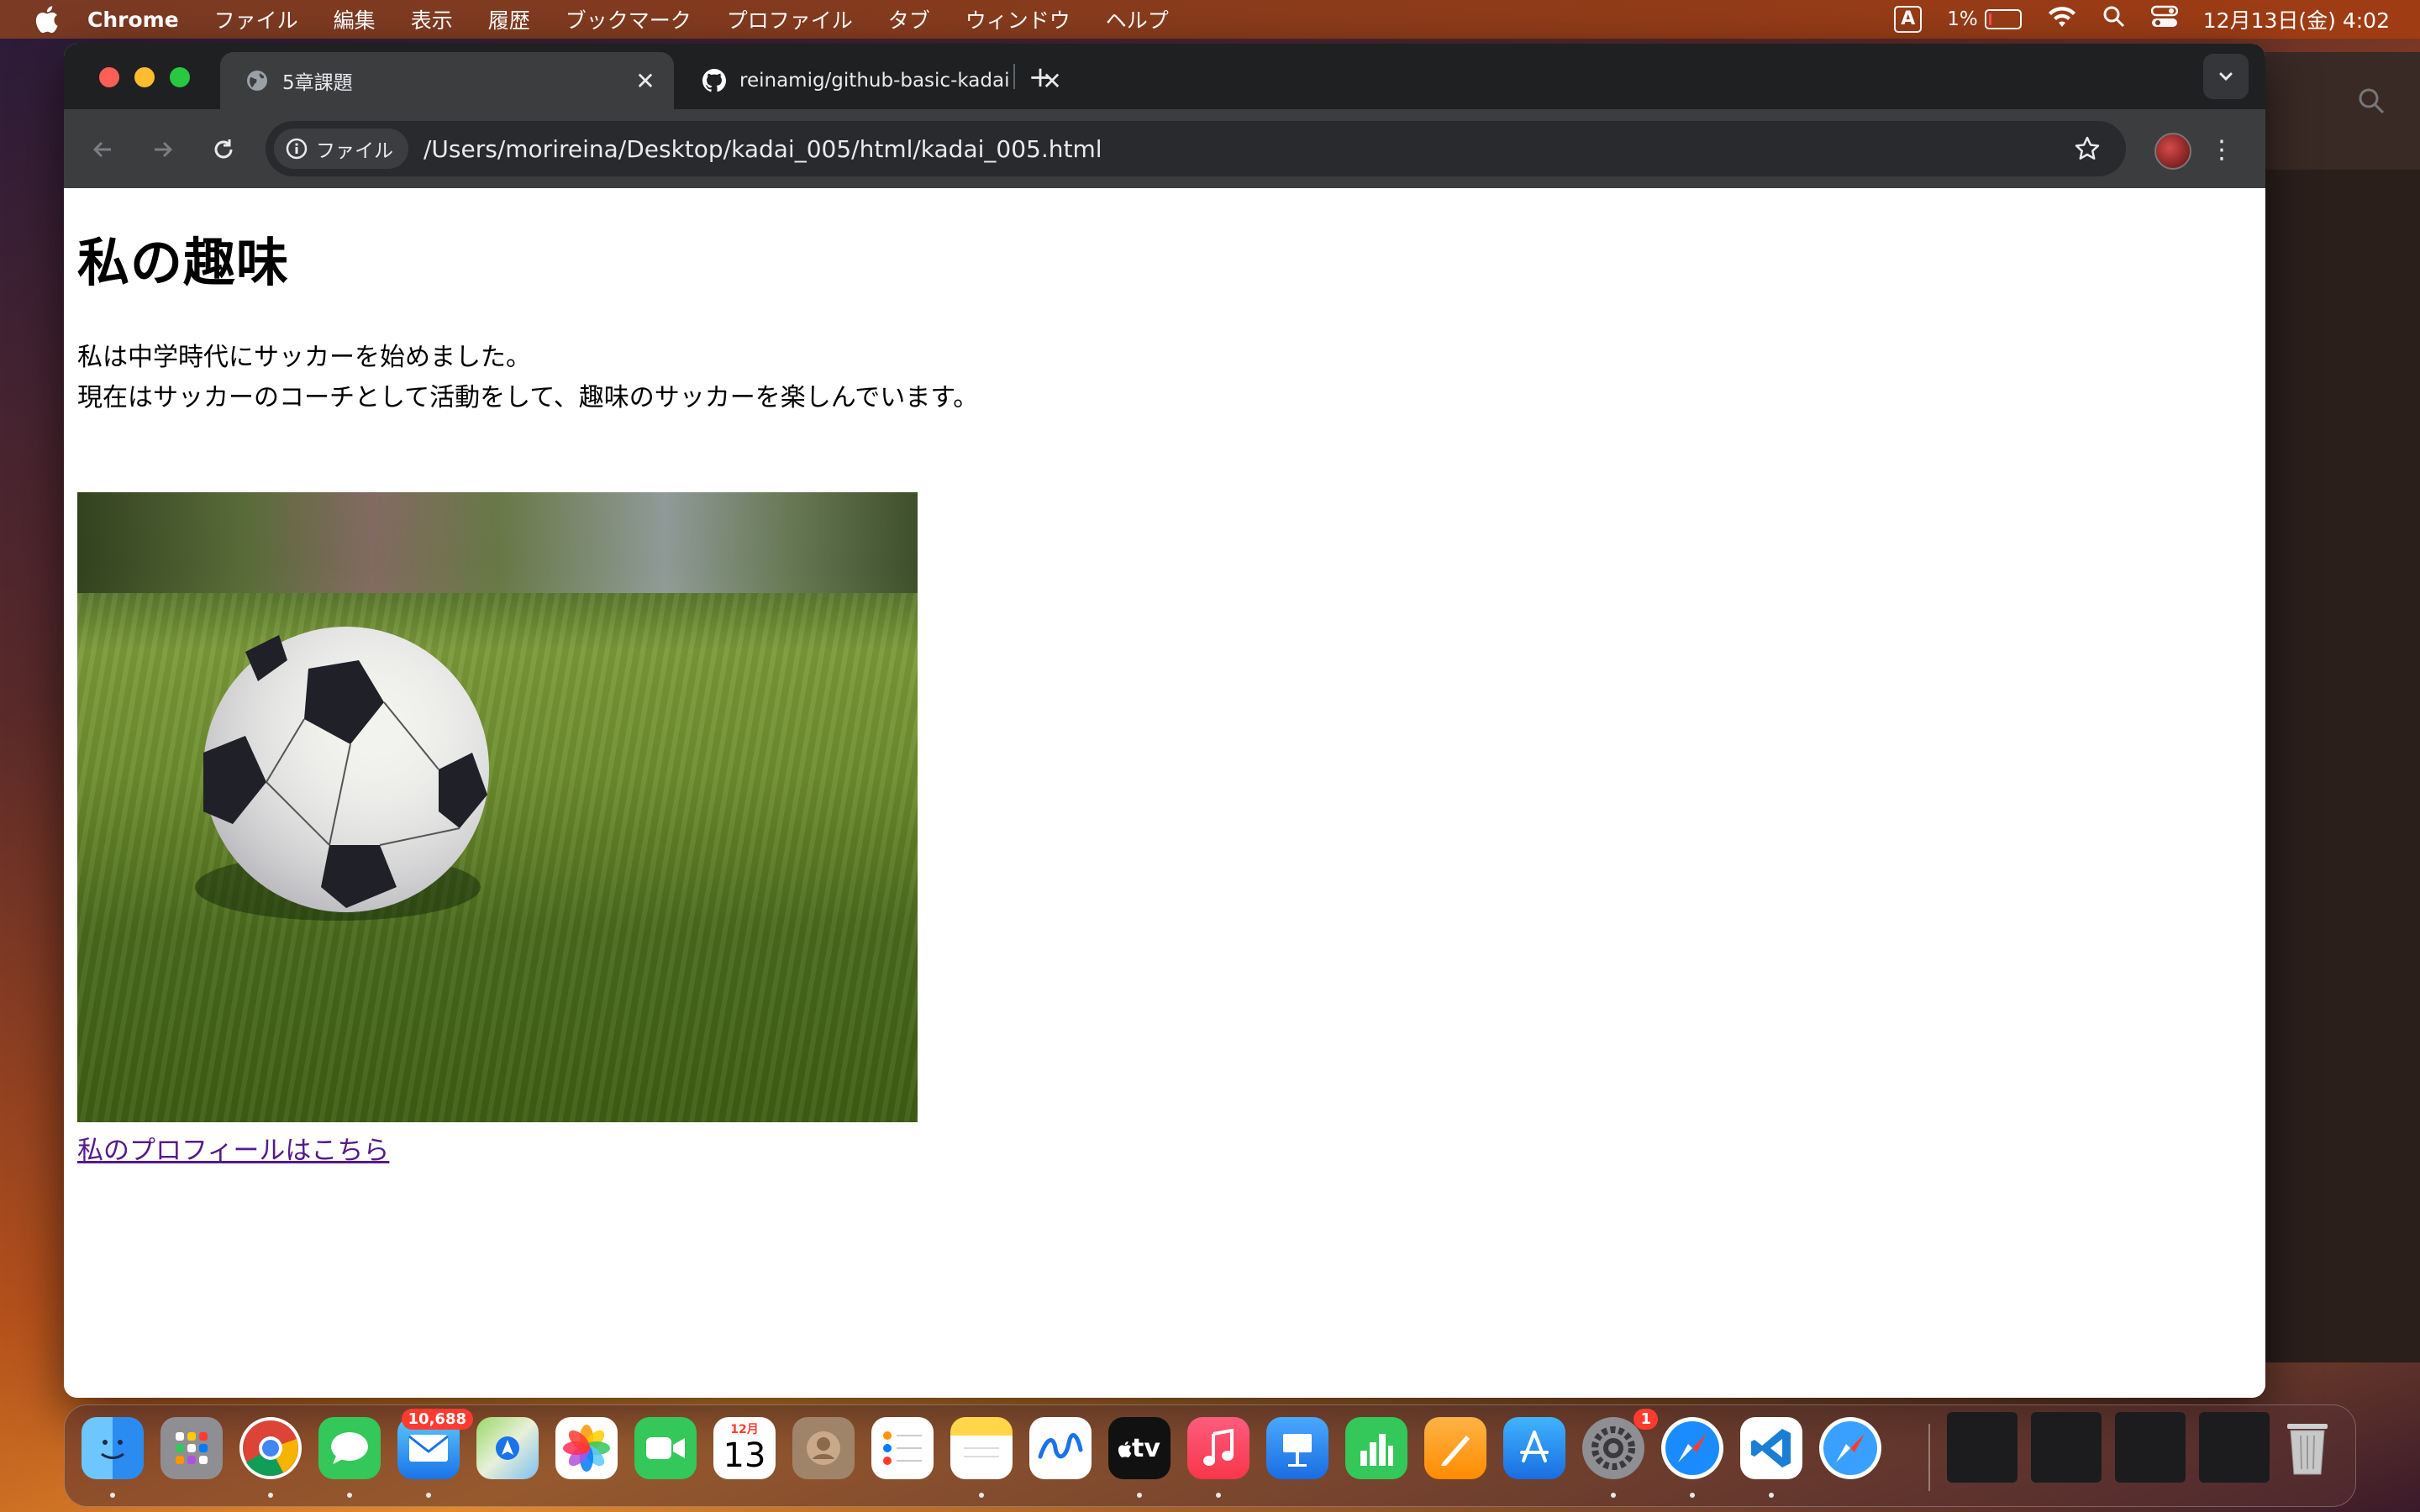 The width and height of the screenshot is (2420, 1512). What do you see at coordinates (586, 1448) in the screenshot?
I see `photos-icon` at bounding box center [586, 1448].